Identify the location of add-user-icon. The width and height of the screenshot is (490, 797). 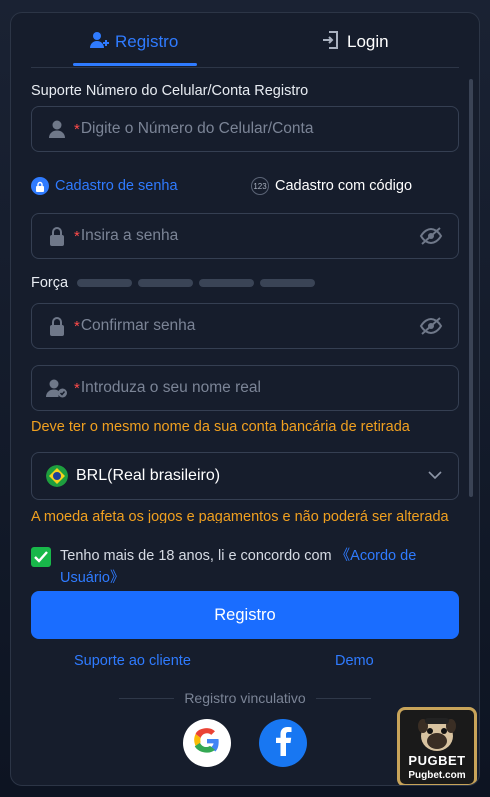
(99, 42).